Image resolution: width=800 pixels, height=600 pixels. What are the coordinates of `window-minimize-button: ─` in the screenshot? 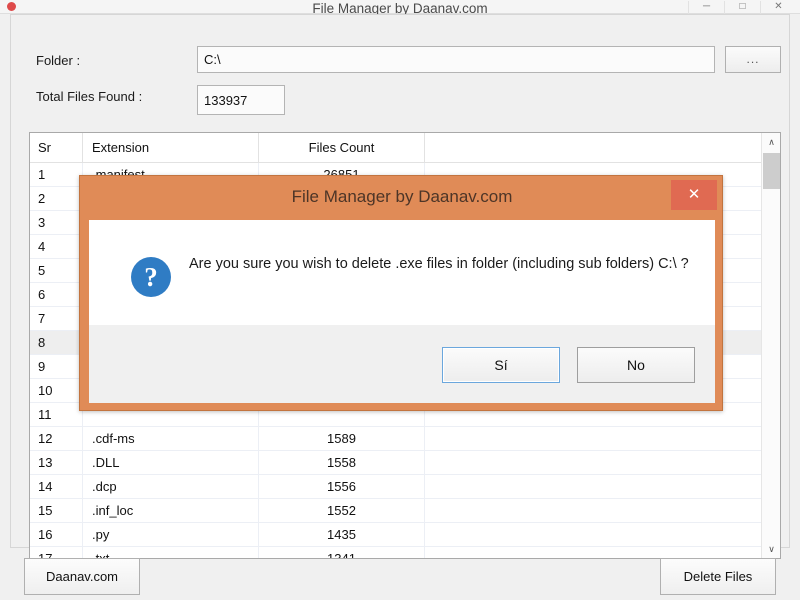 It's located at (706, 8).